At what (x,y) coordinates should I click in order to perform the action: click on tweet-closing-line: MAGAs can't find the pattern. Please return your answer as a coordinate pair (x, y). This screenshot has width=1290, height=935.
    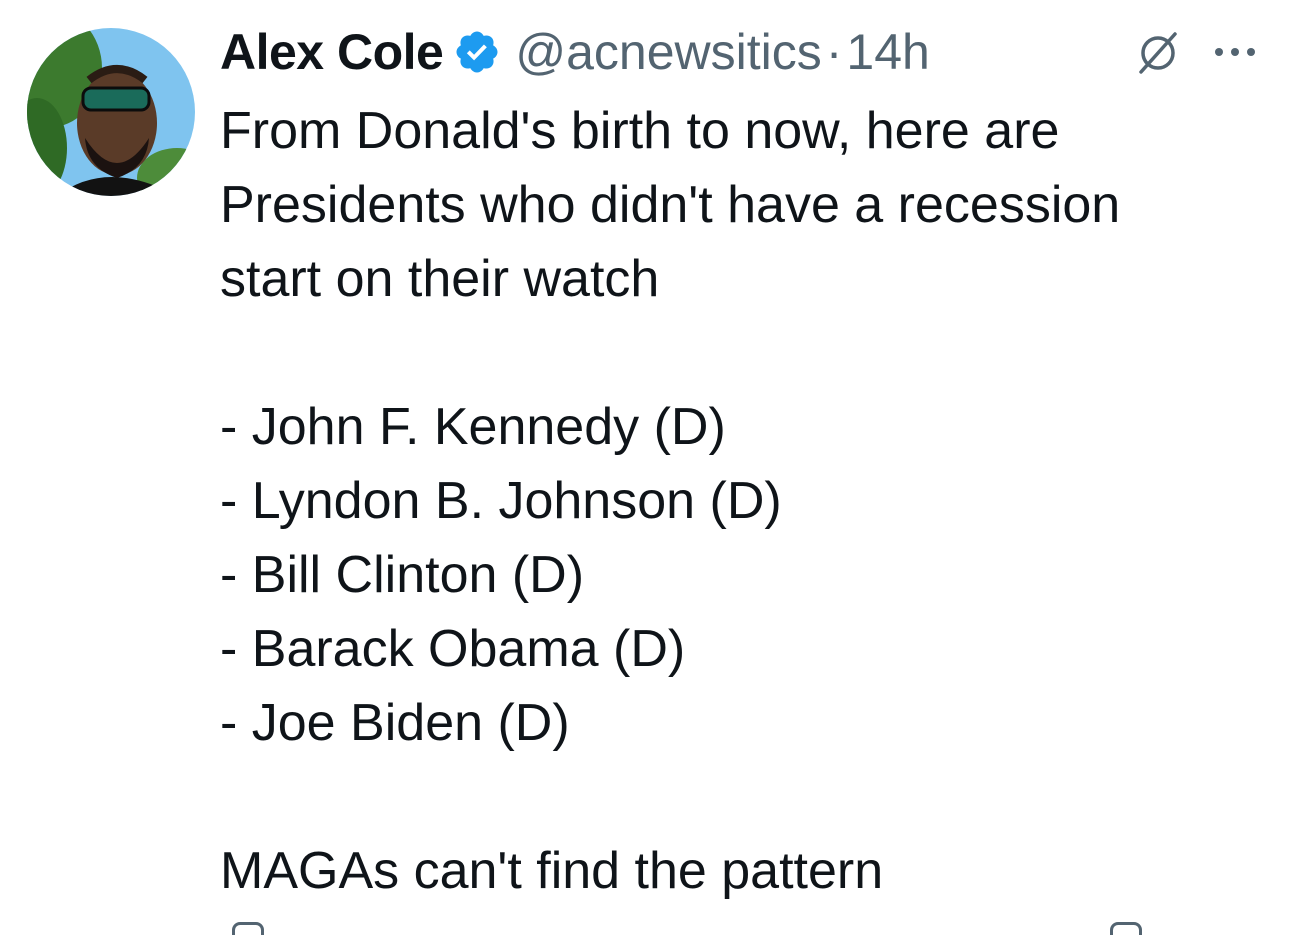
    Looking at the image, I should click on (552, 871).